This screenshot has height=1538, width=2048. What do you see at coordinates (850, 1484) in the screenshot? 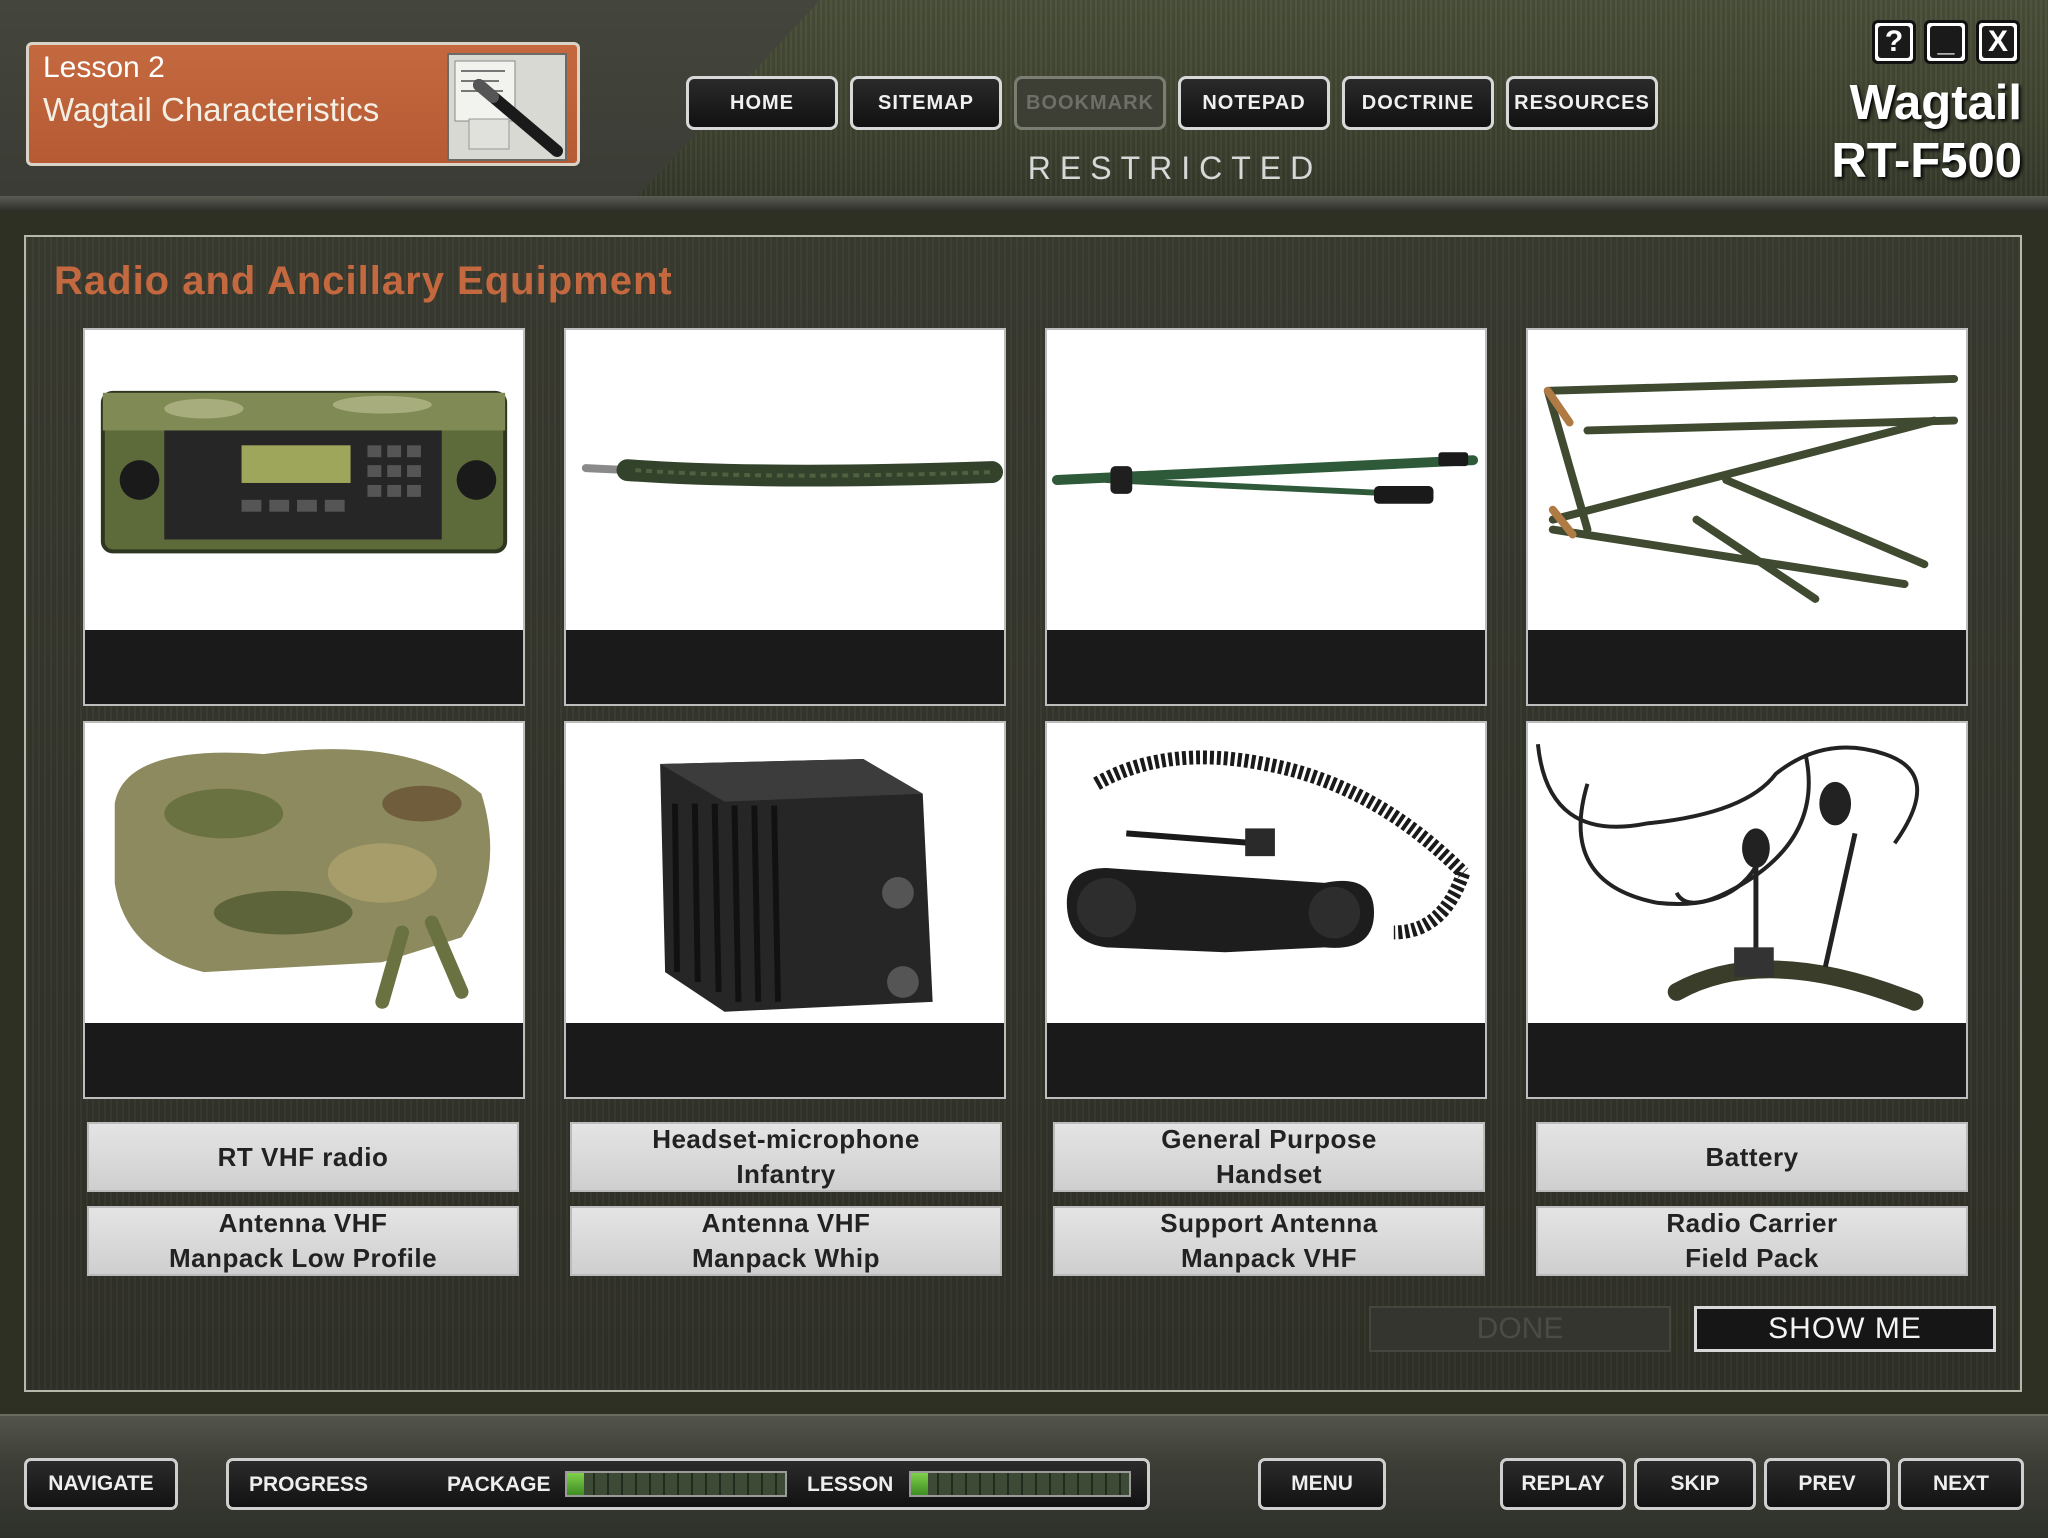
I see `lesson-label: LESSON` at bounding box center [850, 1484].